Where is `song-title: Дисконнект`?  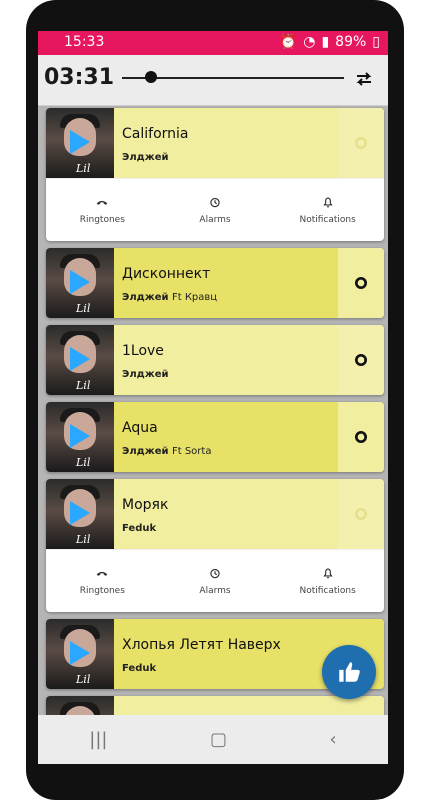
song-title: Дисконнект is located at coordinates (166, 274).